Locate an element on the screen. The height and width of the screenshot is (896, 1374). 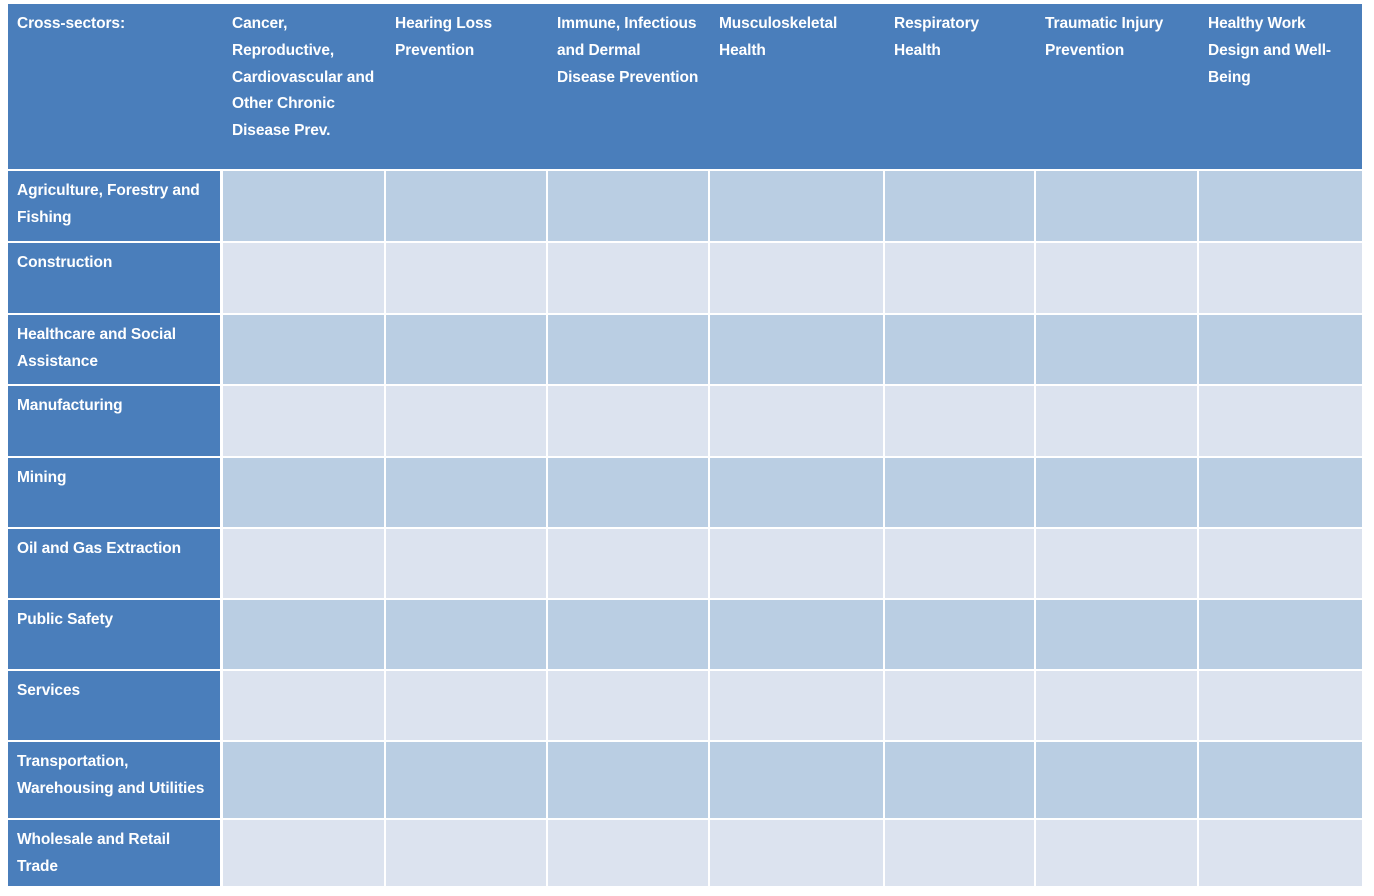
row-header-wholesale-retail-trade: Wholesale and Retail Trade is located at coordinates (115, 852).